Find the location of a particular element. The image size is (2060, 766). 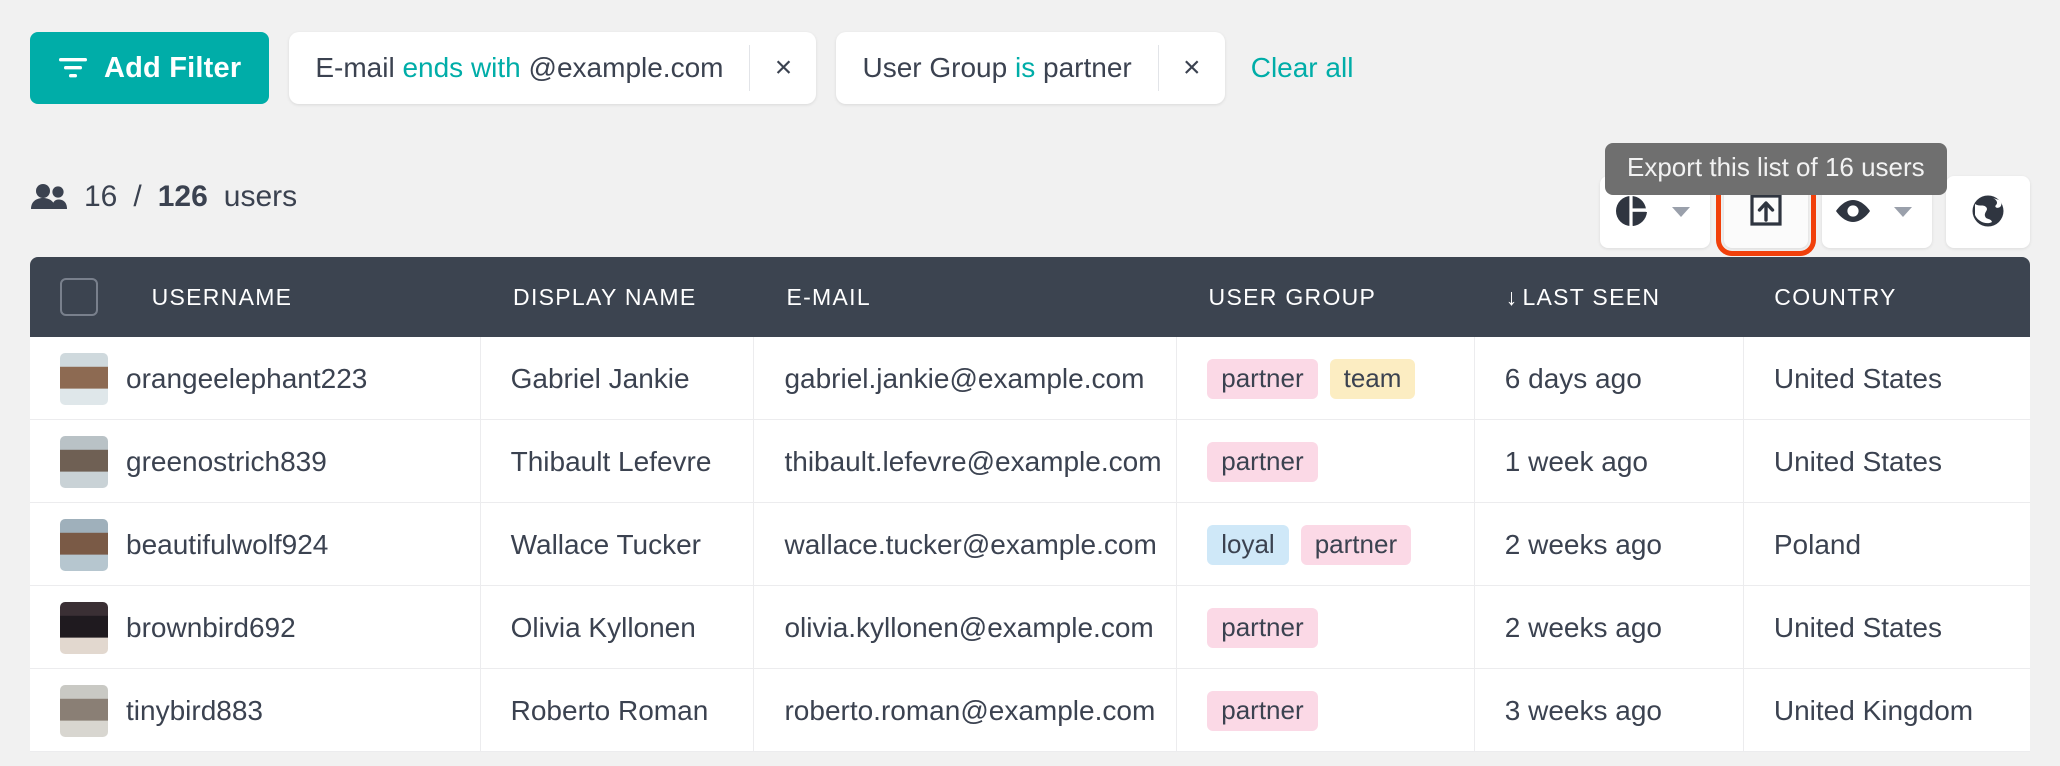

user-count-summary: 16 / 126 users is located at coordinates (163, 197).